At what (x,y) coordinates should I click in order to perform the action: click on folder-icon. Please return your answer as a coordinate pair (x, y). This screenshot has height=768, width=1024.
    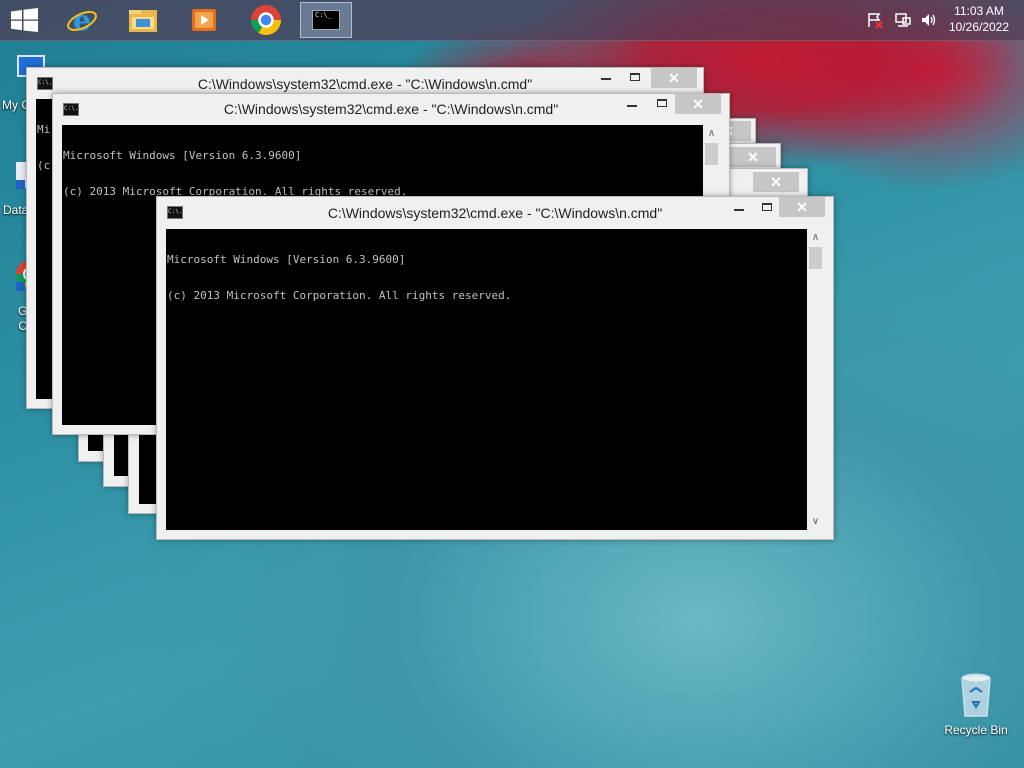
    Looking at the image, I should click on (143, 21).